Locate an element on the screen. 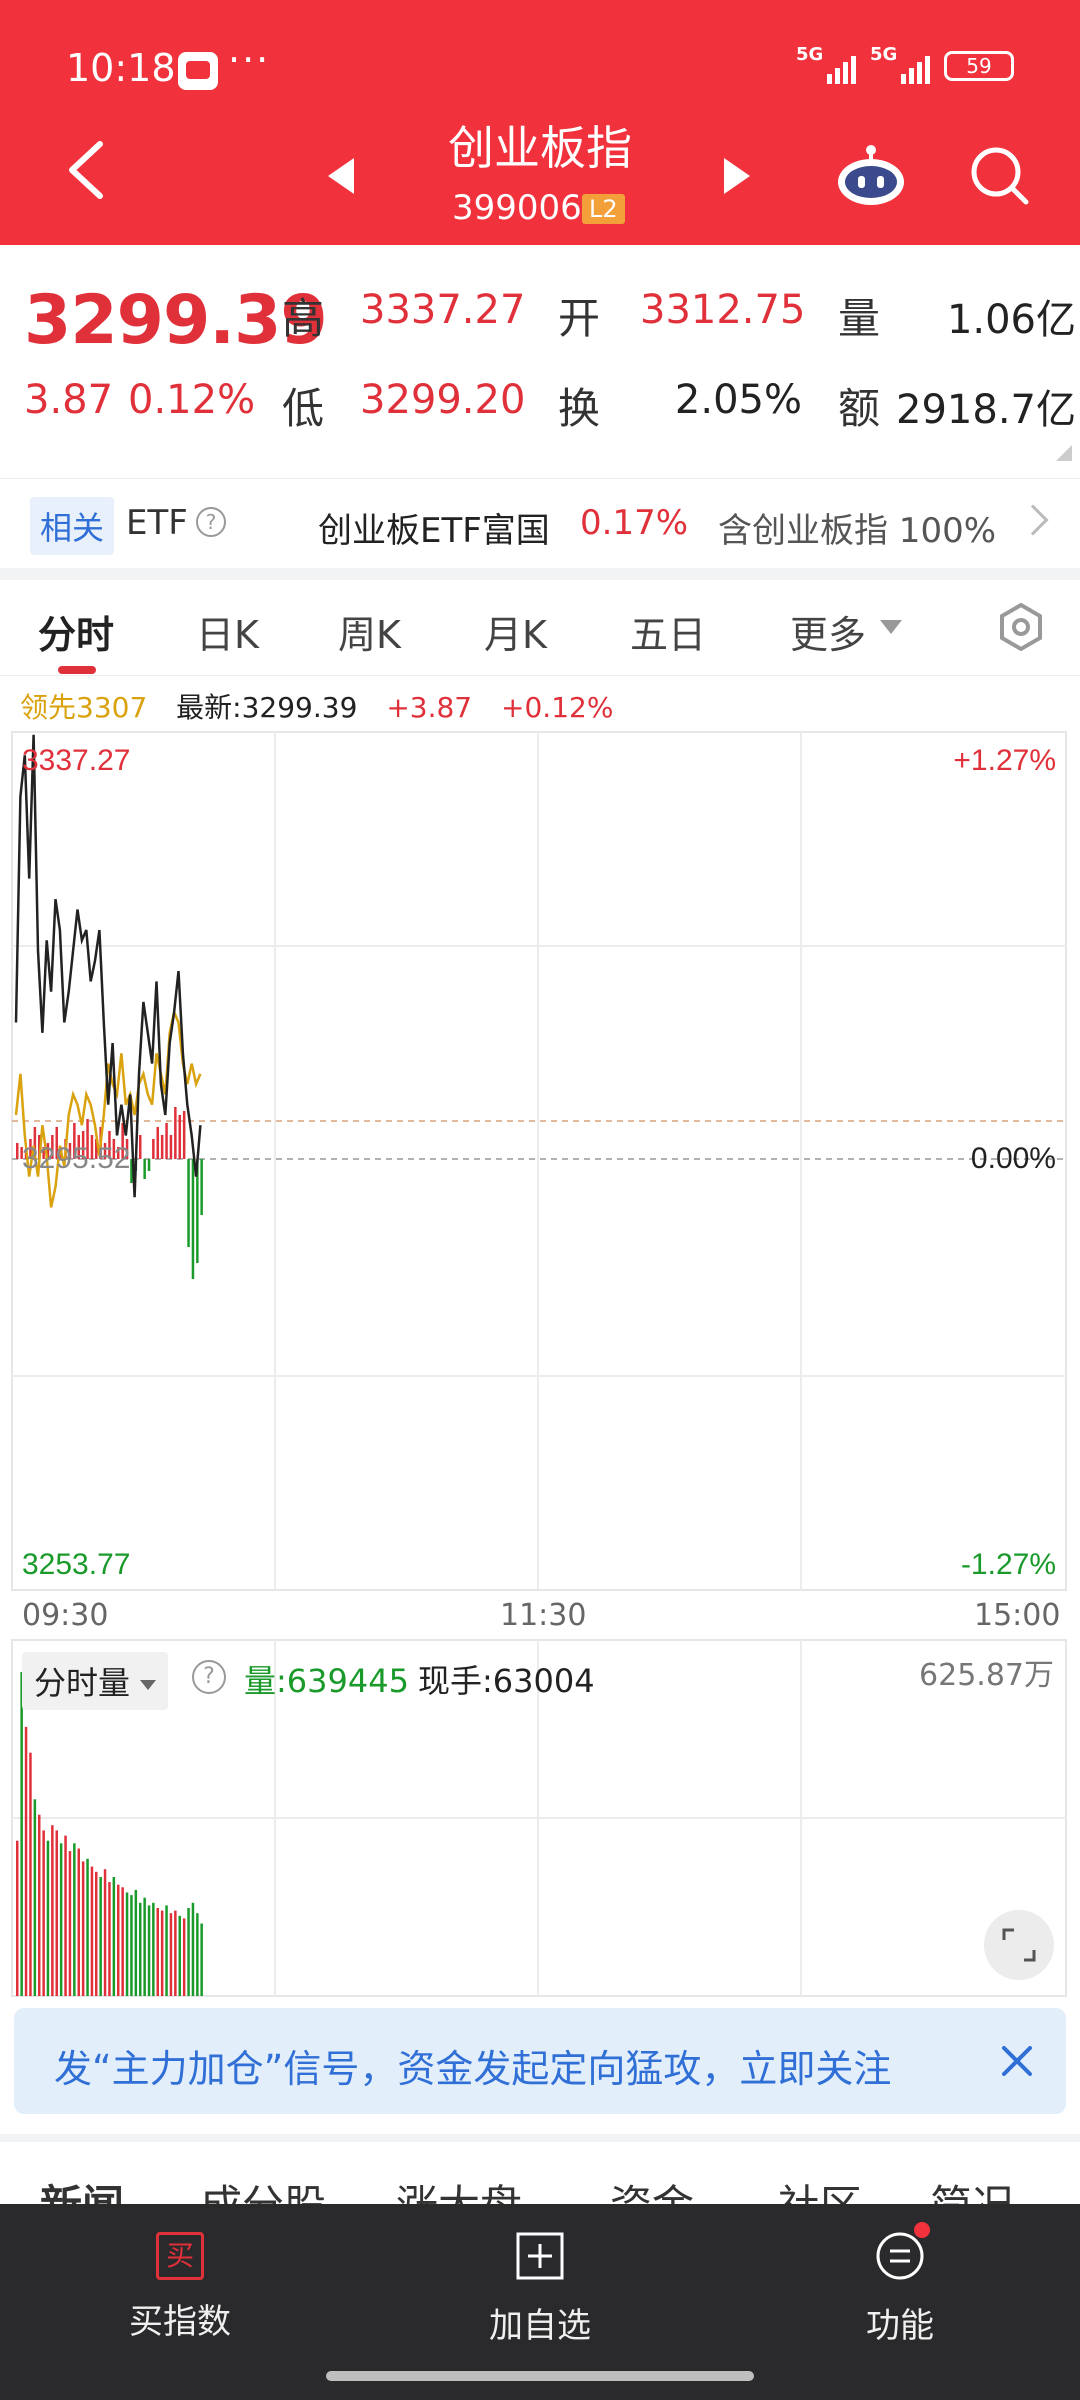 The width and height of the screenshot is (1080, 2400). index-code: 399006 is located at coordinates (517, 208).